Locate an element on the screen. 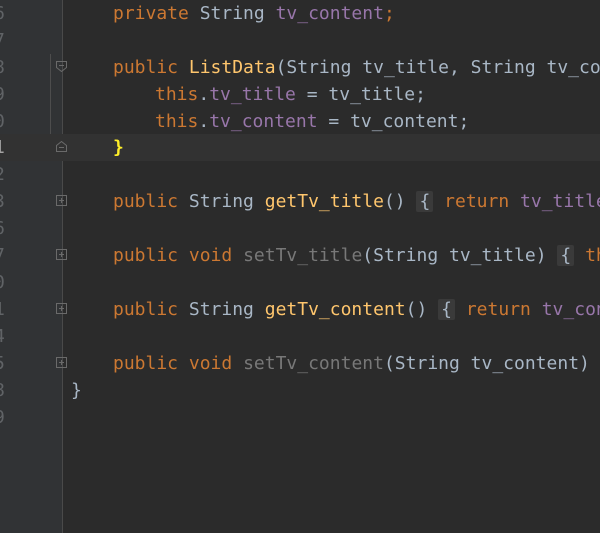 The image size is (600, 533). code-text: private String tv_content; is located at coordinates (254, 13).